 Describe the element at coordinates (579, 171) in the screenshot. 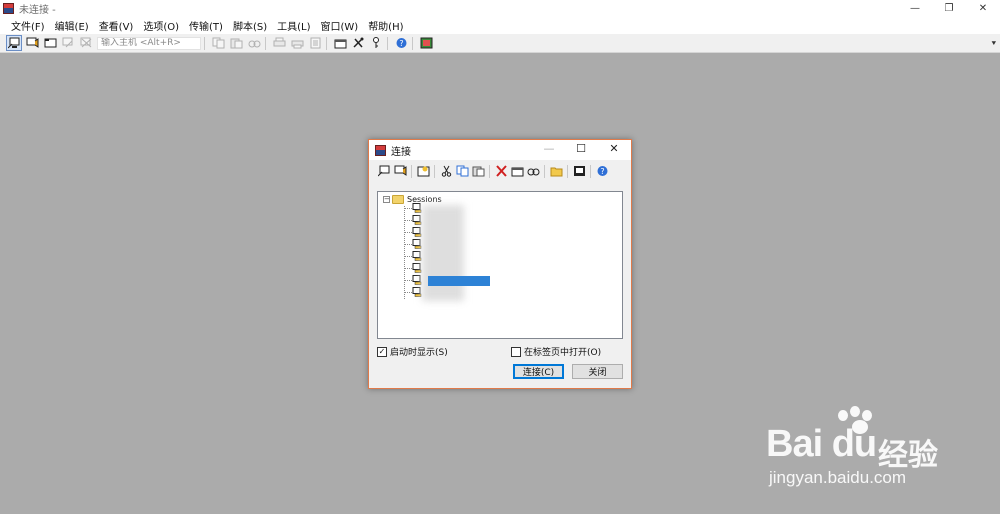

I see `desktop-shortcut-icon` at that location.